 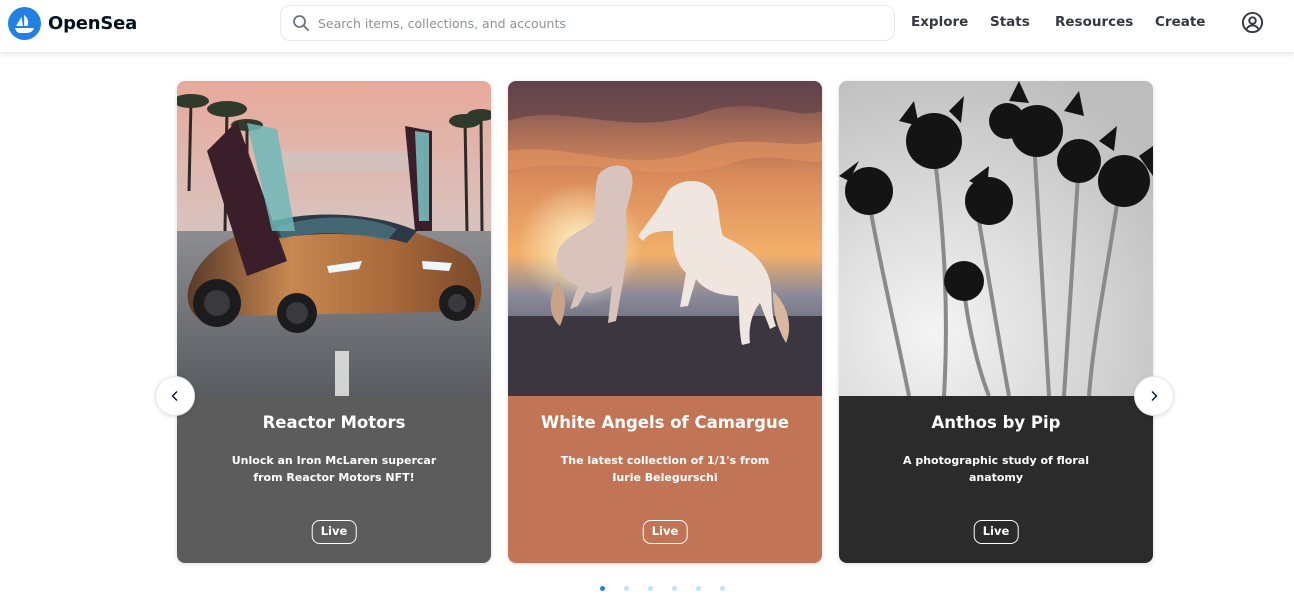 What do you see at coordinates (334, 238) in the screenshot?
I see `card-image-supercar` at bounding box center [334, 238].